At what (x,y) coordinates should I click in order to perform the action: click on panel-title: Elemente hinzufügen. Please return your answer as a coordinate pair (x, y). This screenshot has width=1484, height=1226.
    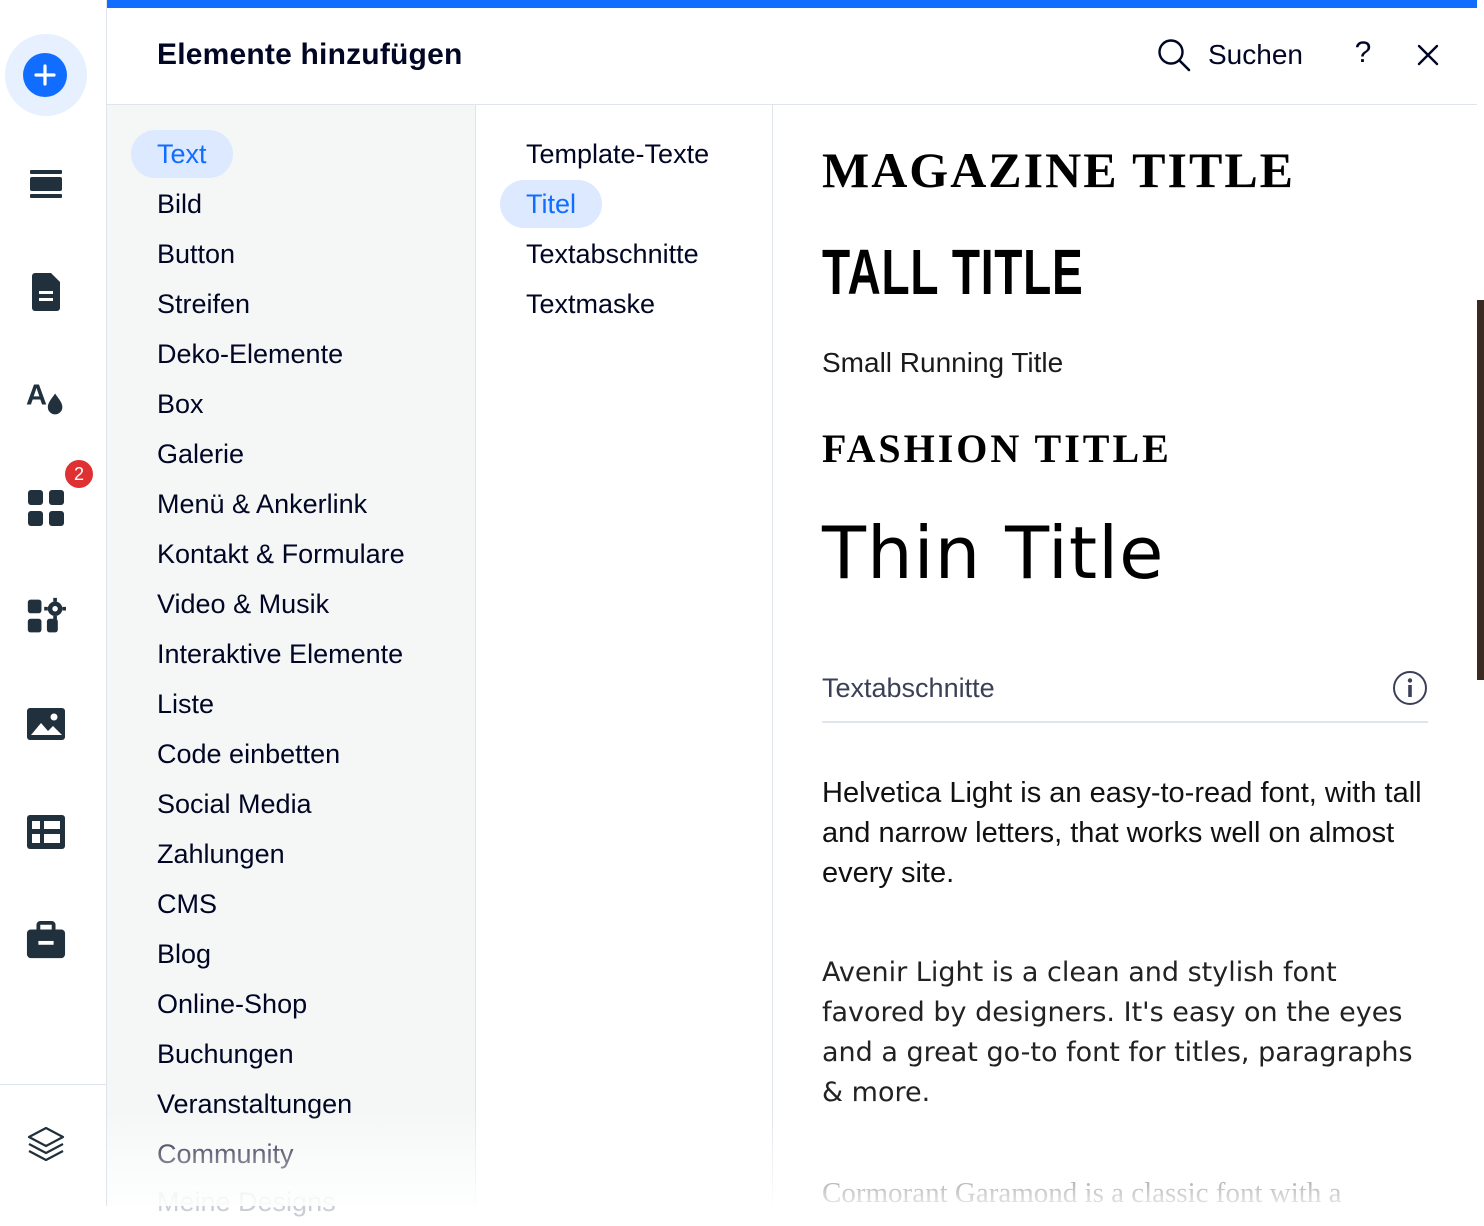
    Looking at the image, I should click on (310, 54).